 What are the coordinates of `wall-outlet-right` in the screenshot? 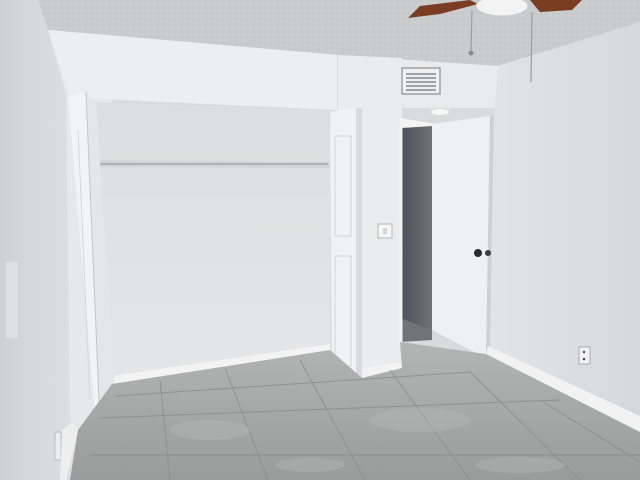 It's located at (584, 355).